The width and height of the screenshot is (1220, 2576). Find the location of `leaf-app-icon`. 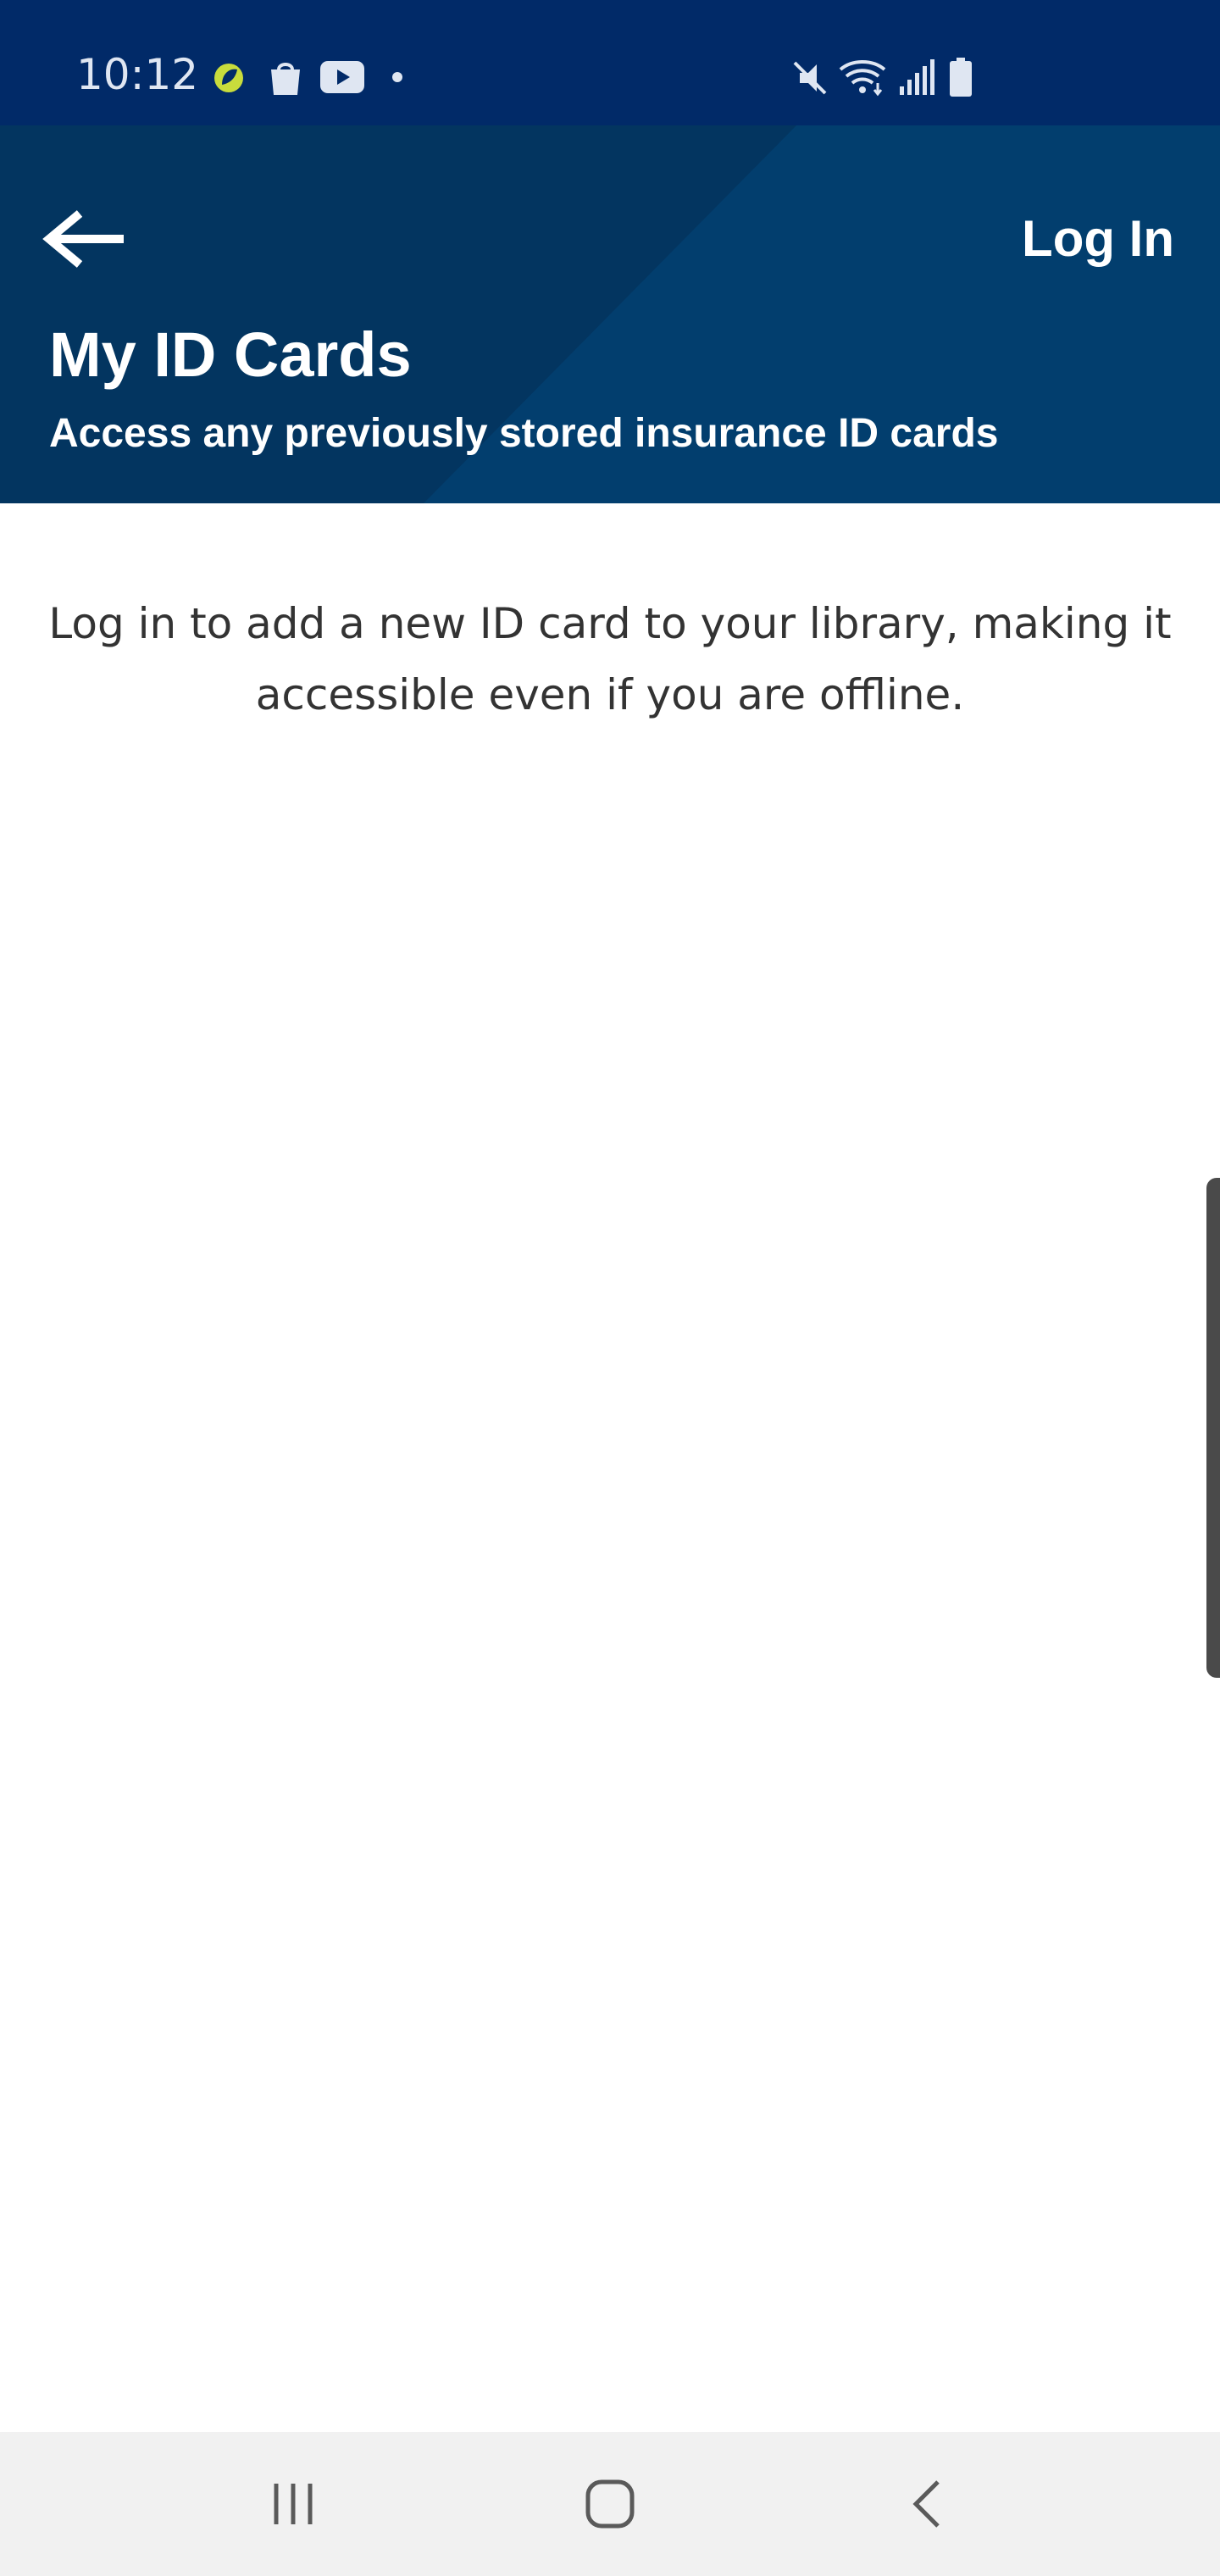

leaf-app-icon is located at coordinates (229, 80).